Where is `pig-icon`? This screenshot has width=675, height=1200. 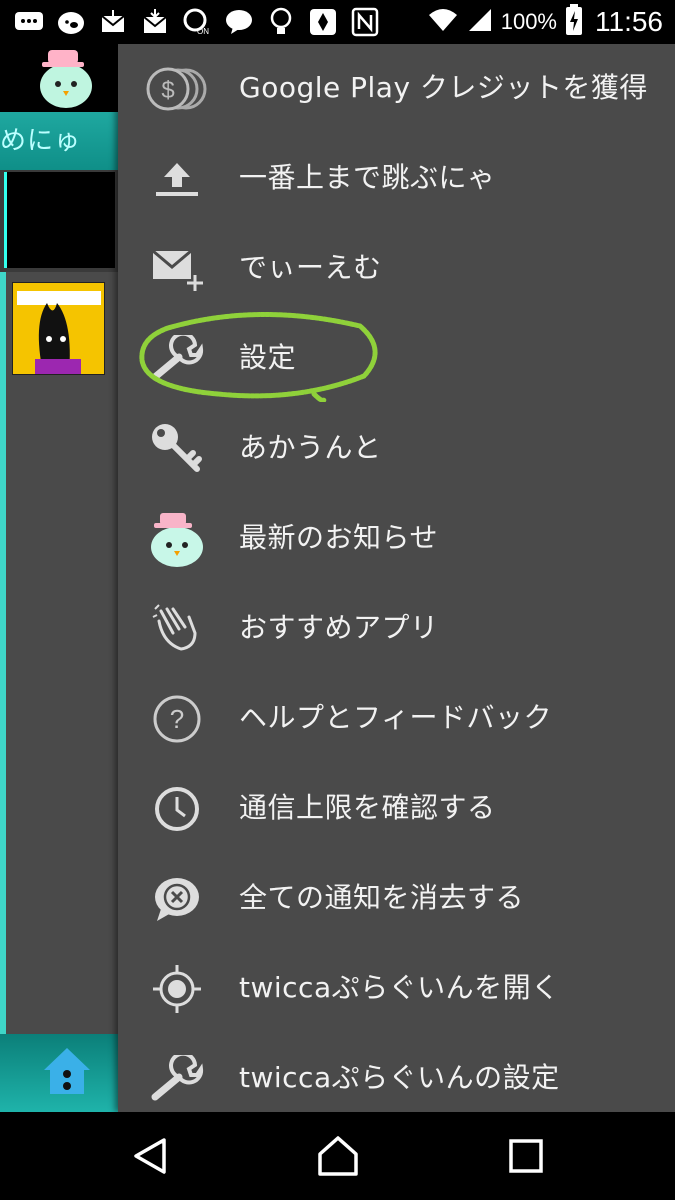
pig-icon is located at coordinates (71, 22).